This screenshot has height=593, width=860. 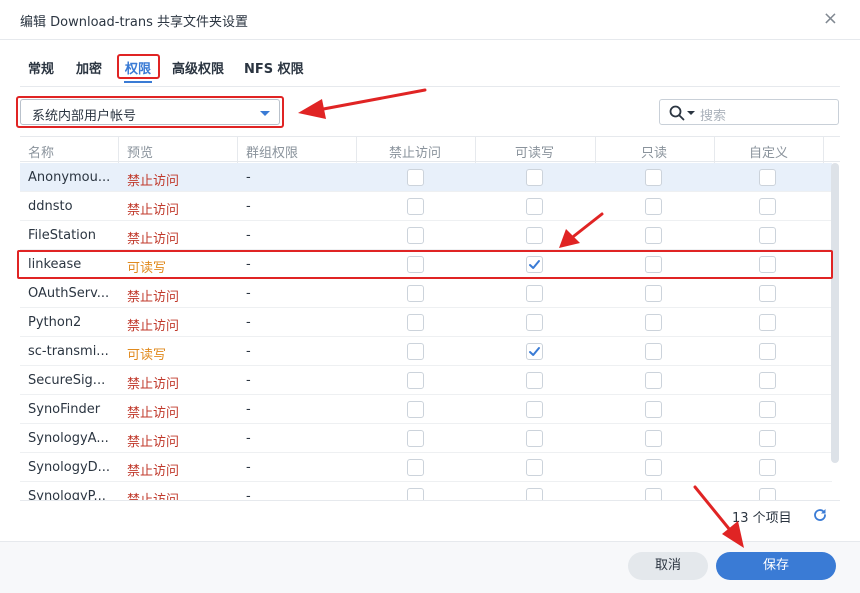 What do you see at coordinates (426, 438) in the screenshot?
I see `table-row: SynologyA... 禁止访问 -` at bounding box center [426, 438].